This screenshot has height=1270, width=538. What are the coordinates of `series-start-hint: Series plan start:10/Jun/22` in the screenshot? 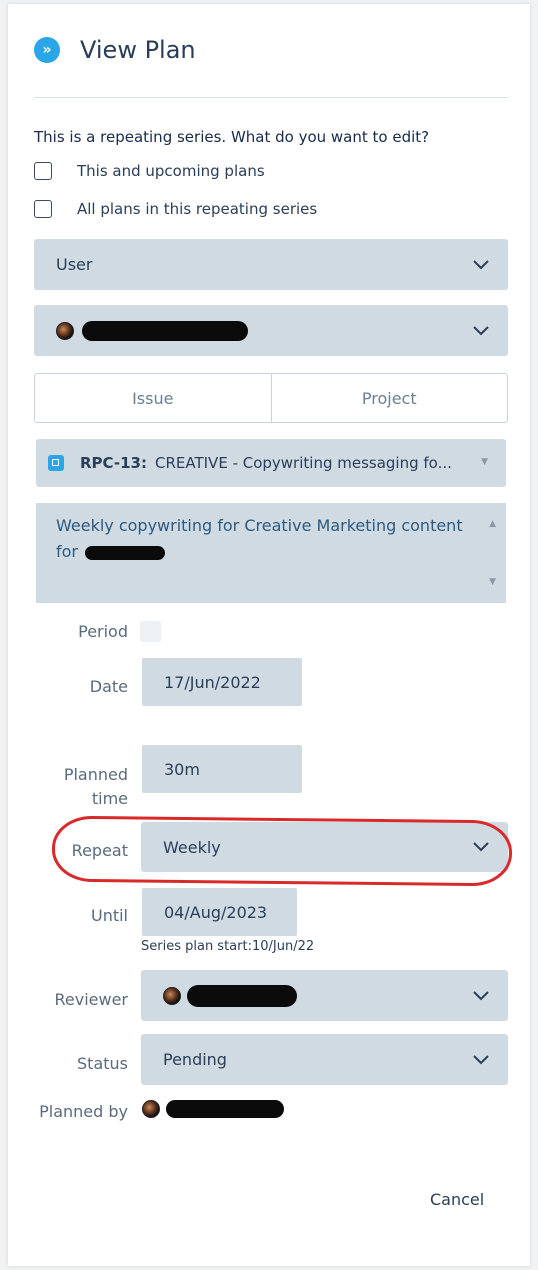 It's located at (228, 946).